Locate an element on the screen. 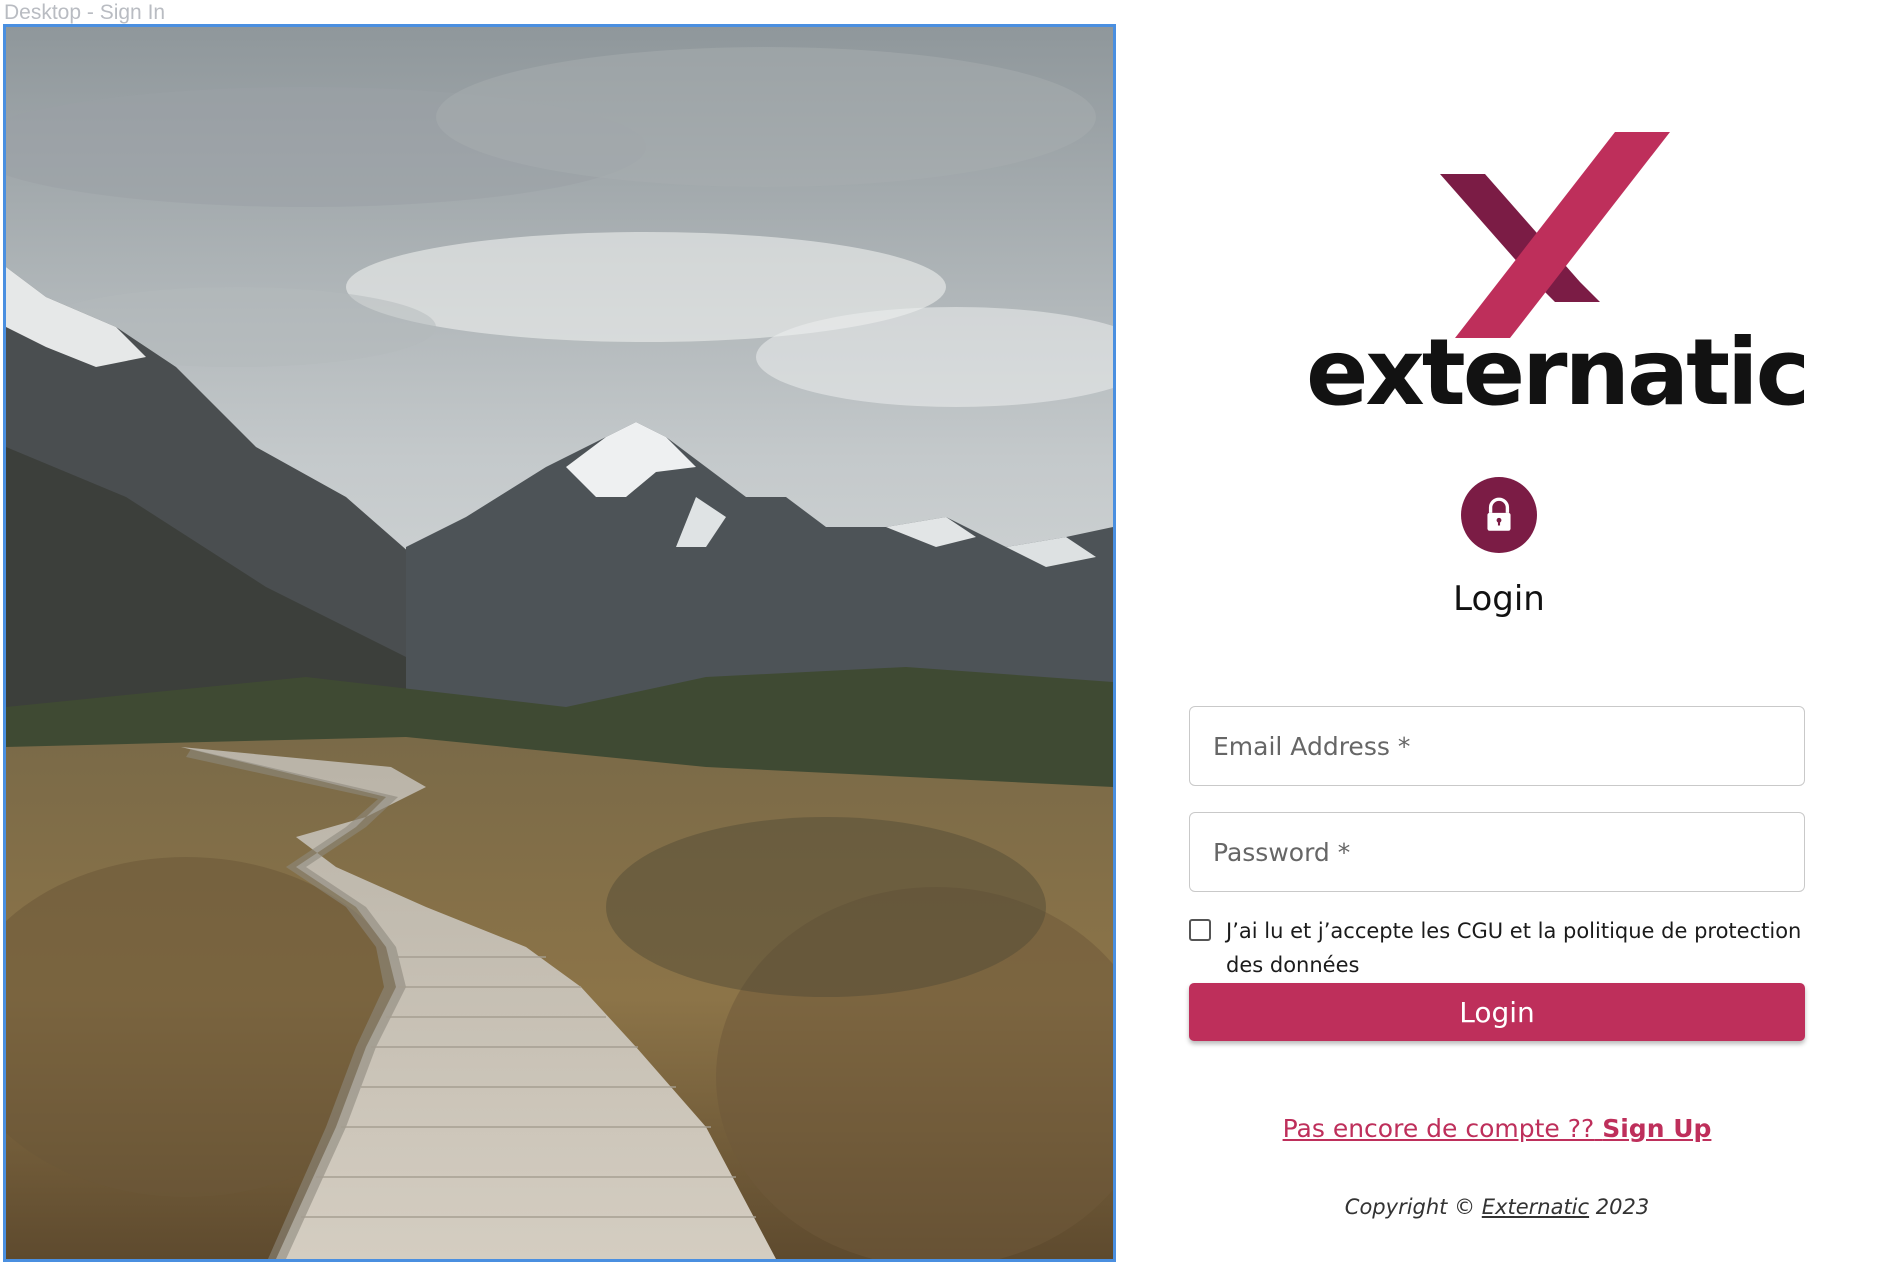 This screenshot has height=1268, width=1880. password-input is located at coordinates (1497, 852).